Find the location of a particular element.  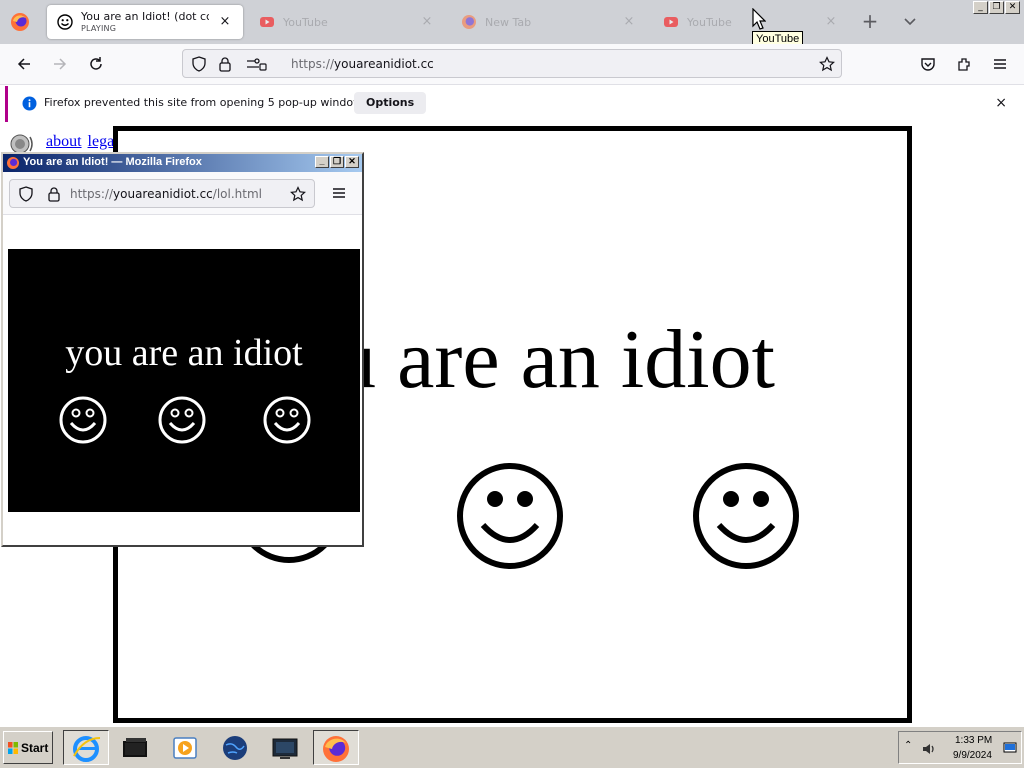

monitor-icon is located at coordinates (285, 748).